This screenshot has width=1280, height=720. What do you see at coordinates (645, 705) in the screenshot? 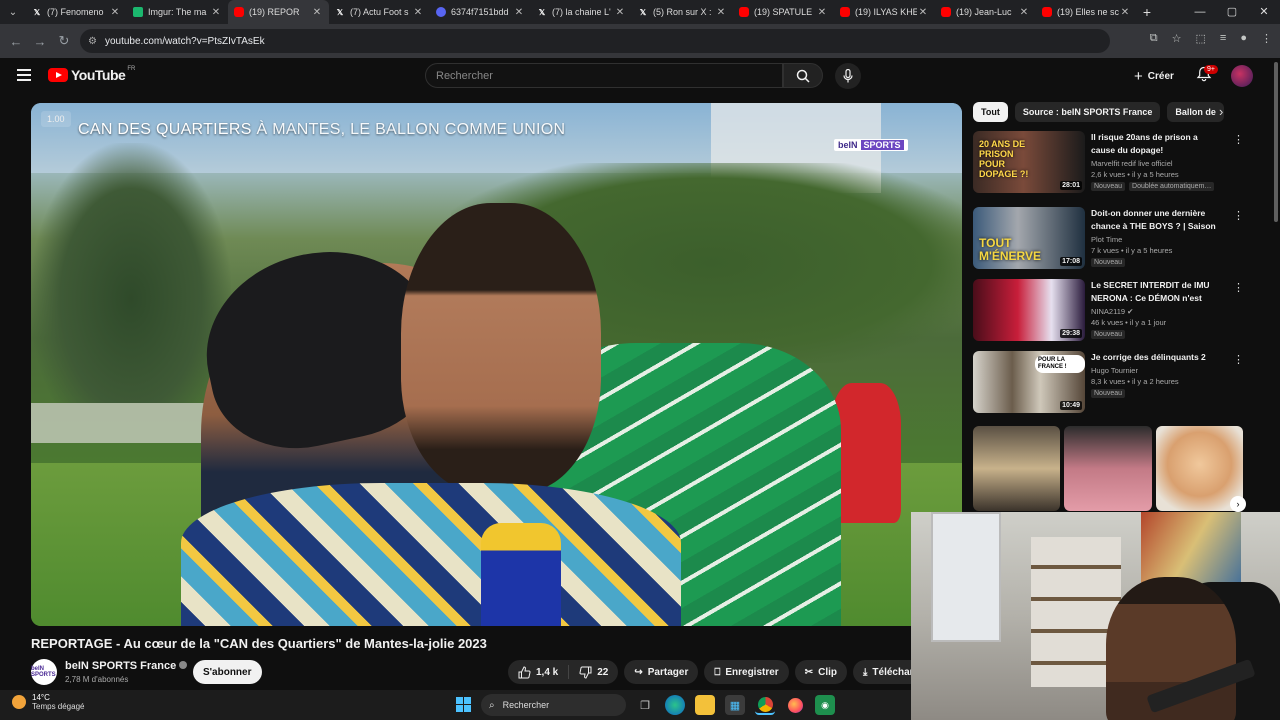
I see `task-view-icon: ❐` at bounding box center [645, 705].